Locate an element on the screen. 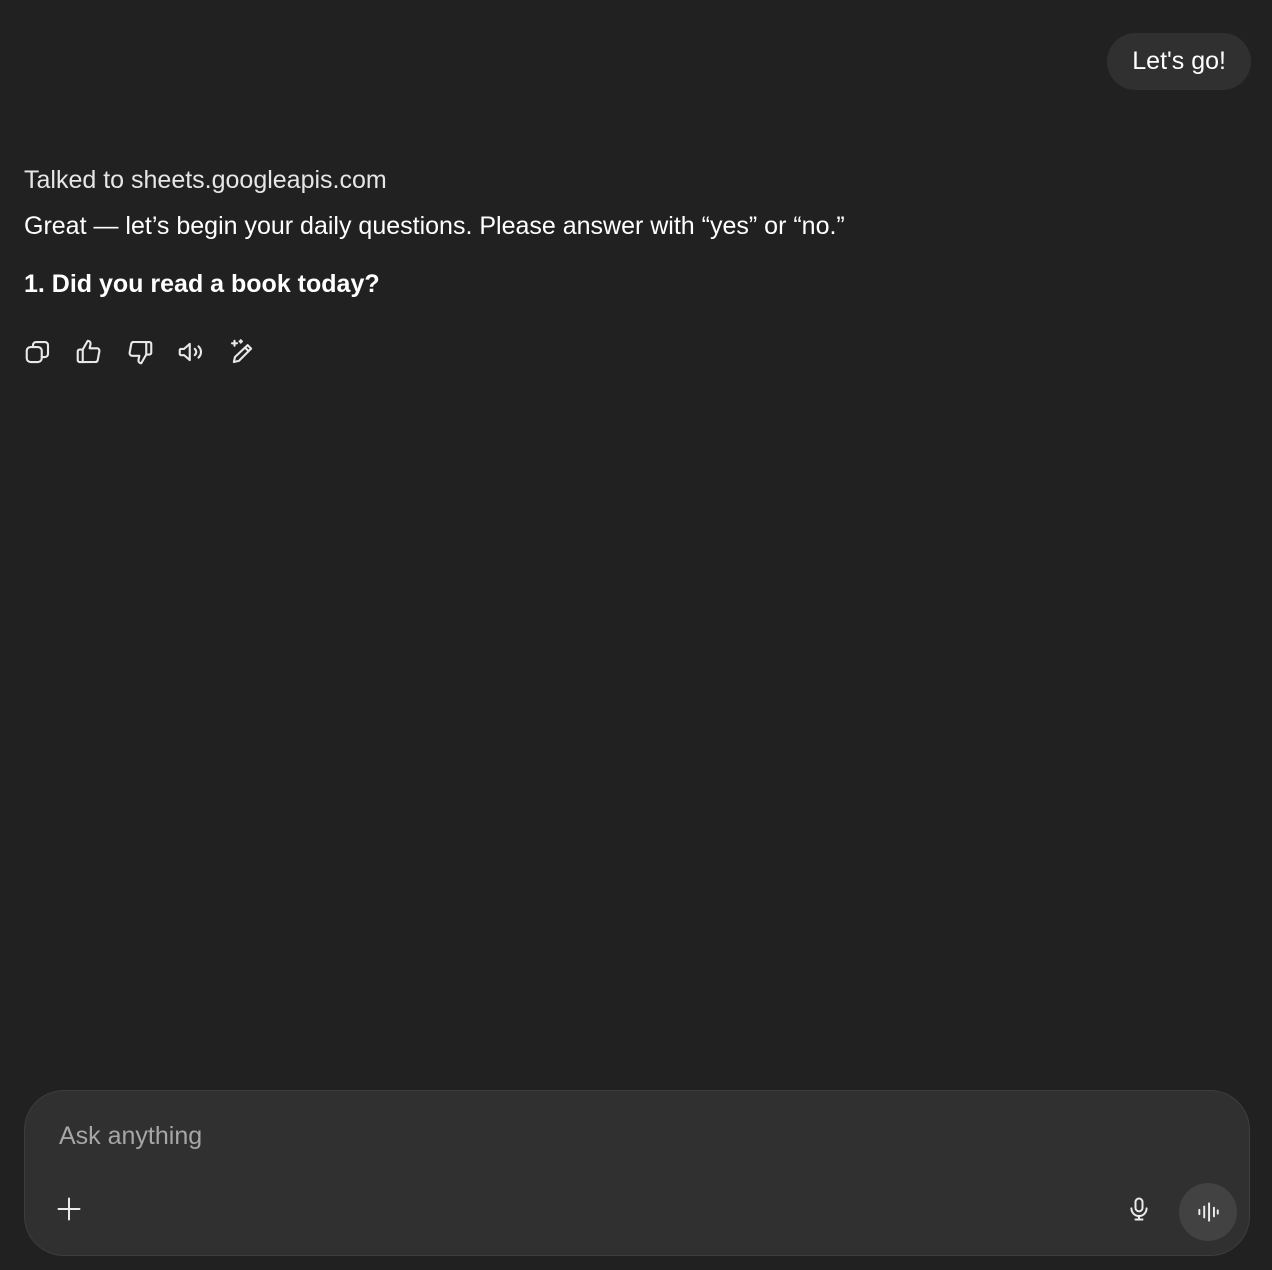 The image size is (1272, 1270). copy-button is located at coordinates (38, 352).